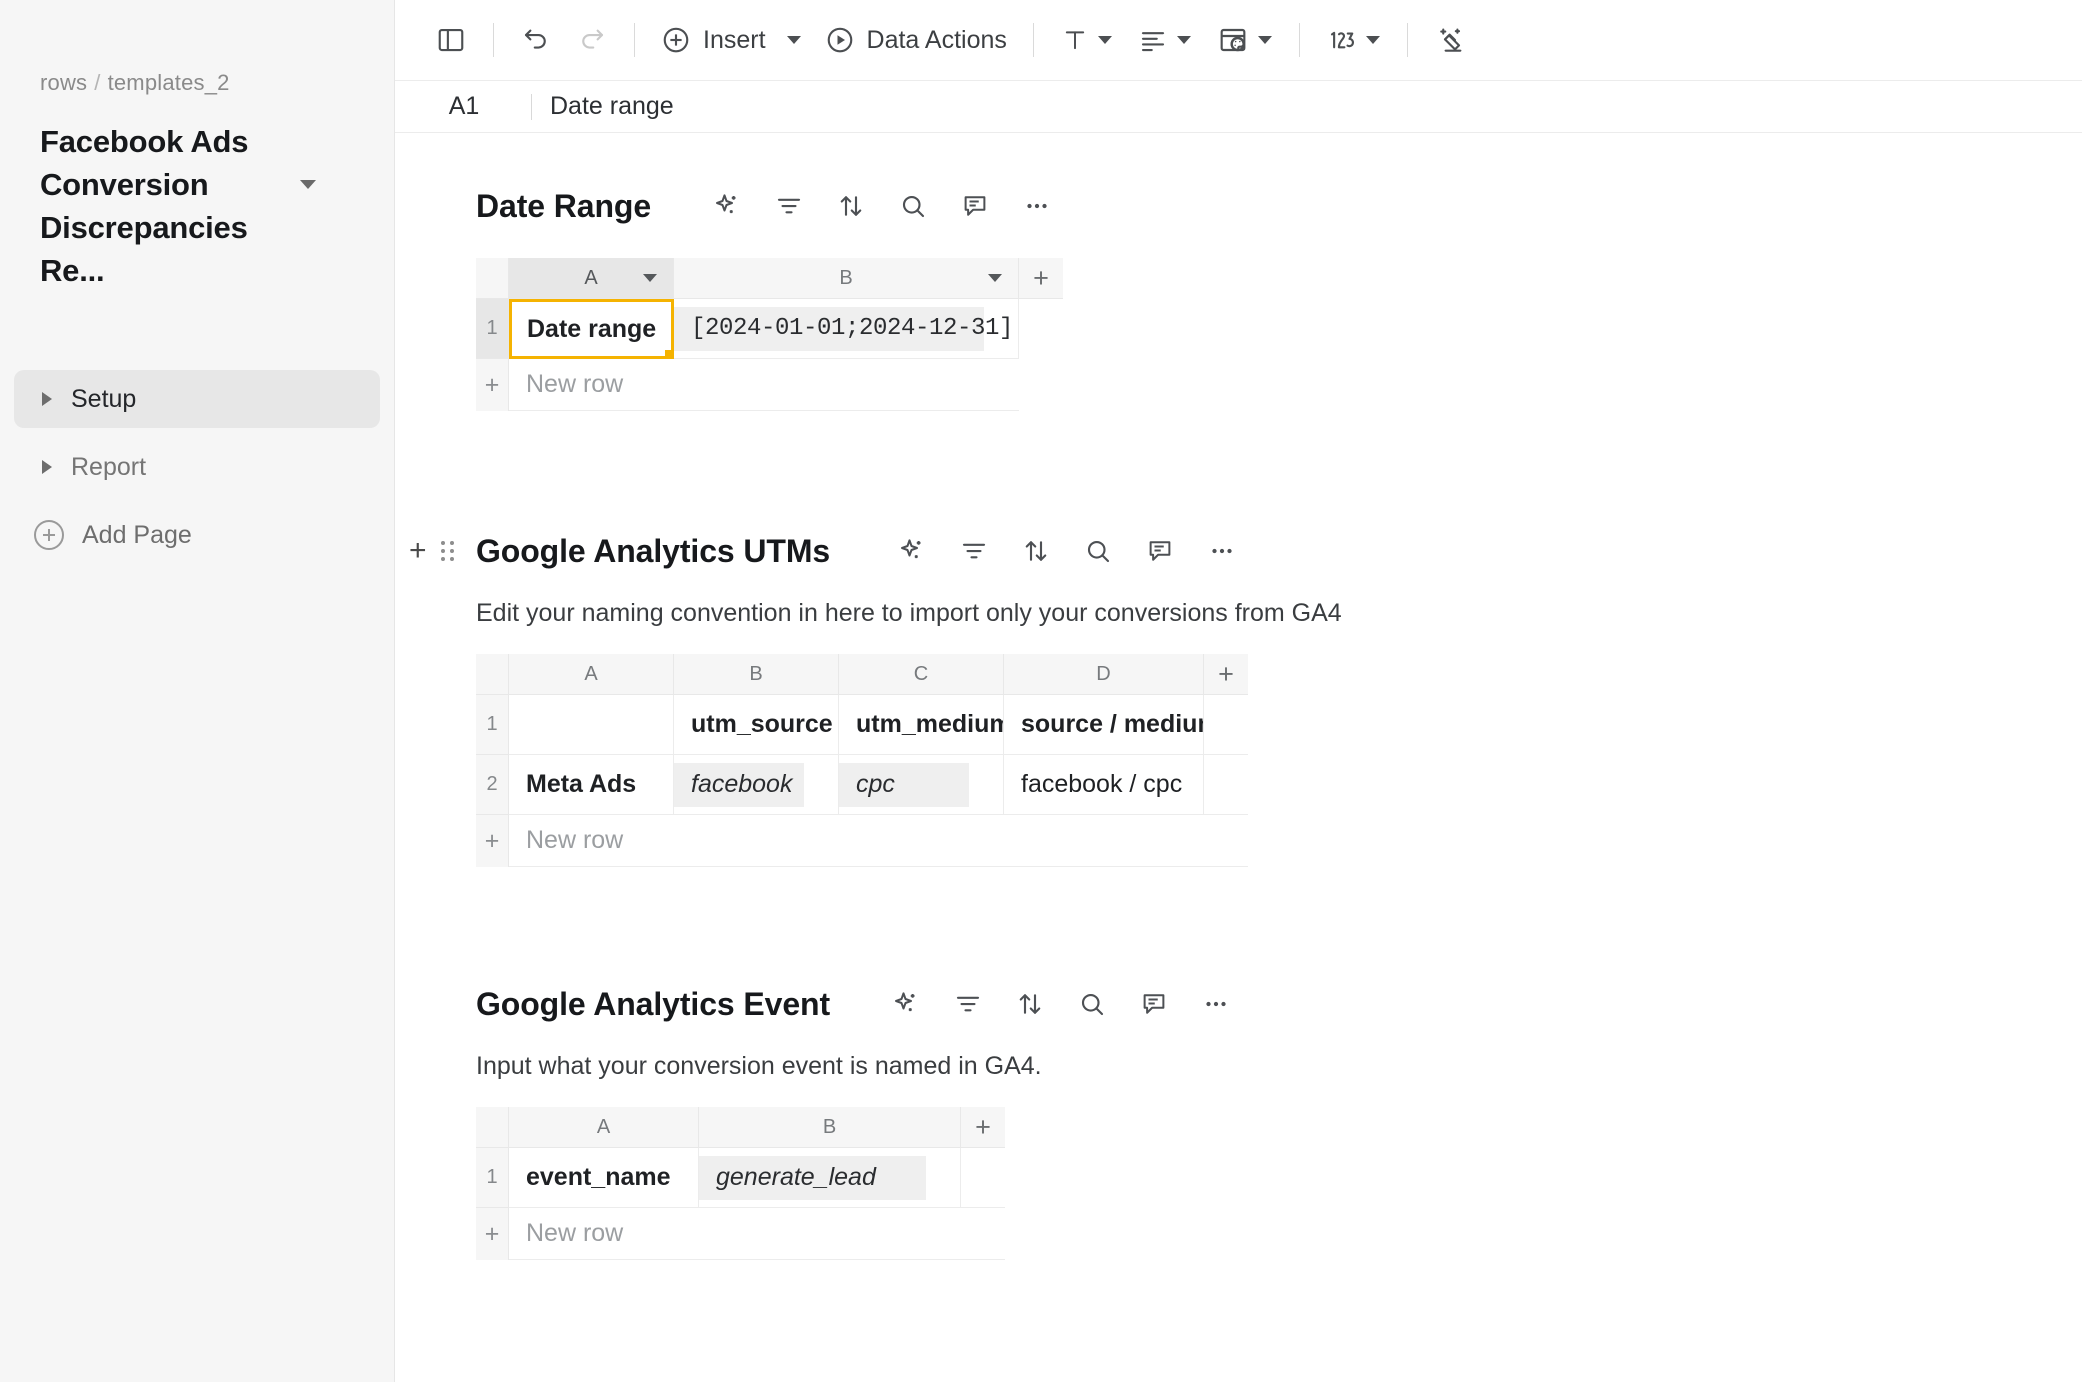 The image size is (2082, 1382). What do you see at coordinates (418, 551) in the screenshot?
I see `add-block-button: +` at bounding box center [418, 551].